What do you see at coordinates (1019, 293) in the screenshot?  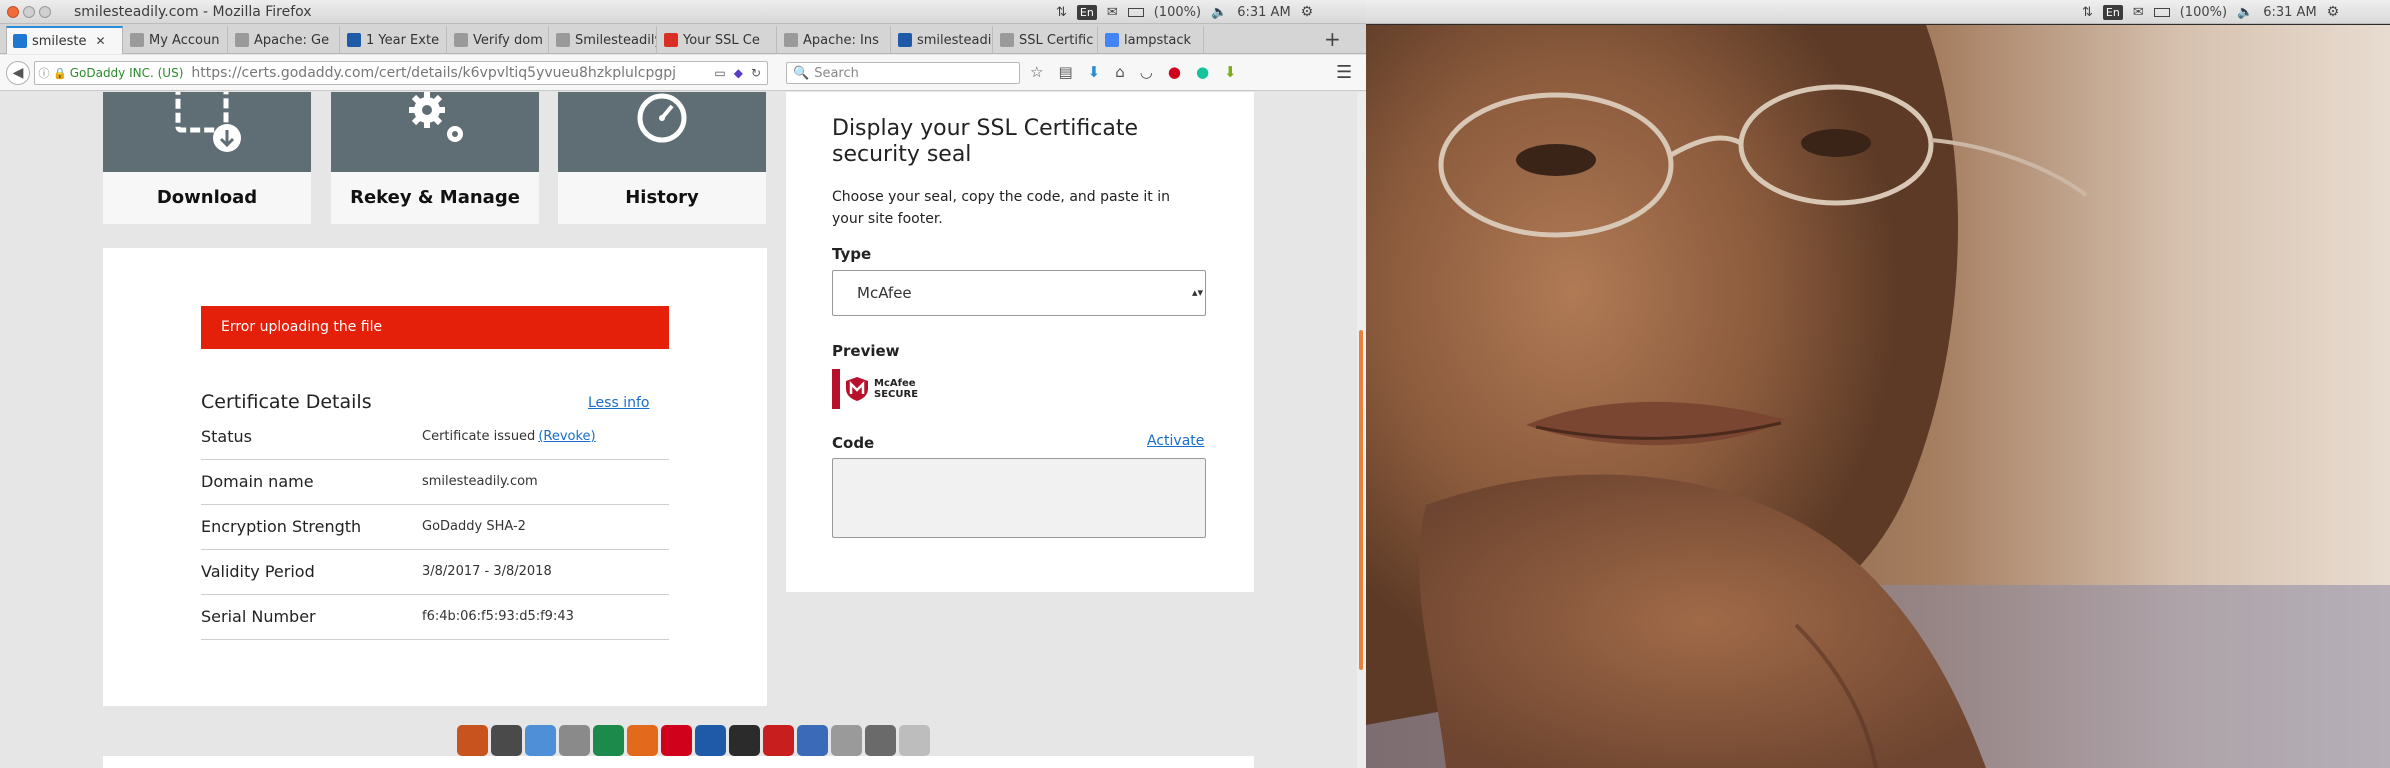 I see `seal-type-select: McAfee ▴▾` at bounding box center [1019, 293].